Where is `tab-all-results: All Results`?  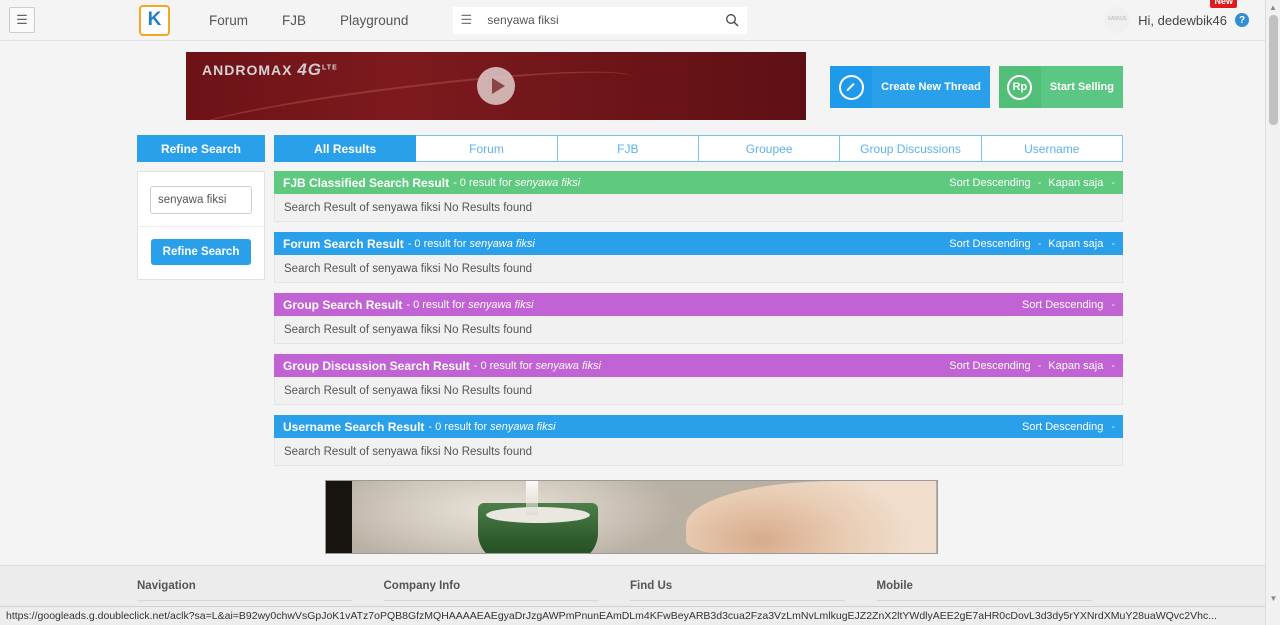 tab-all-results: All Results is located at coordinates (345, 148).